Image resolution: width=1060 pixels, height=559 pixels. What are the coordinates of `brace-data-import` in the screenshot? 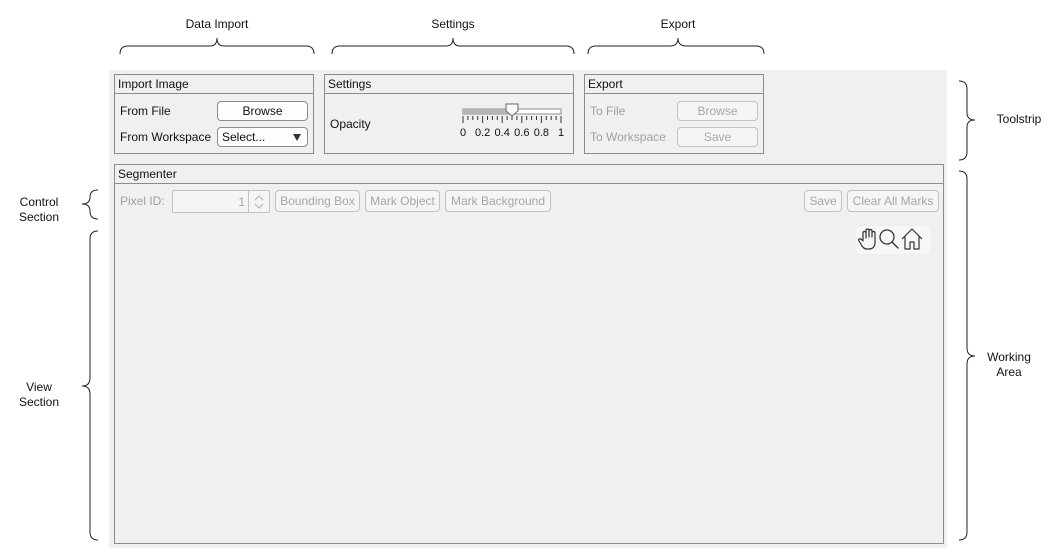 It's located at (217, 46).